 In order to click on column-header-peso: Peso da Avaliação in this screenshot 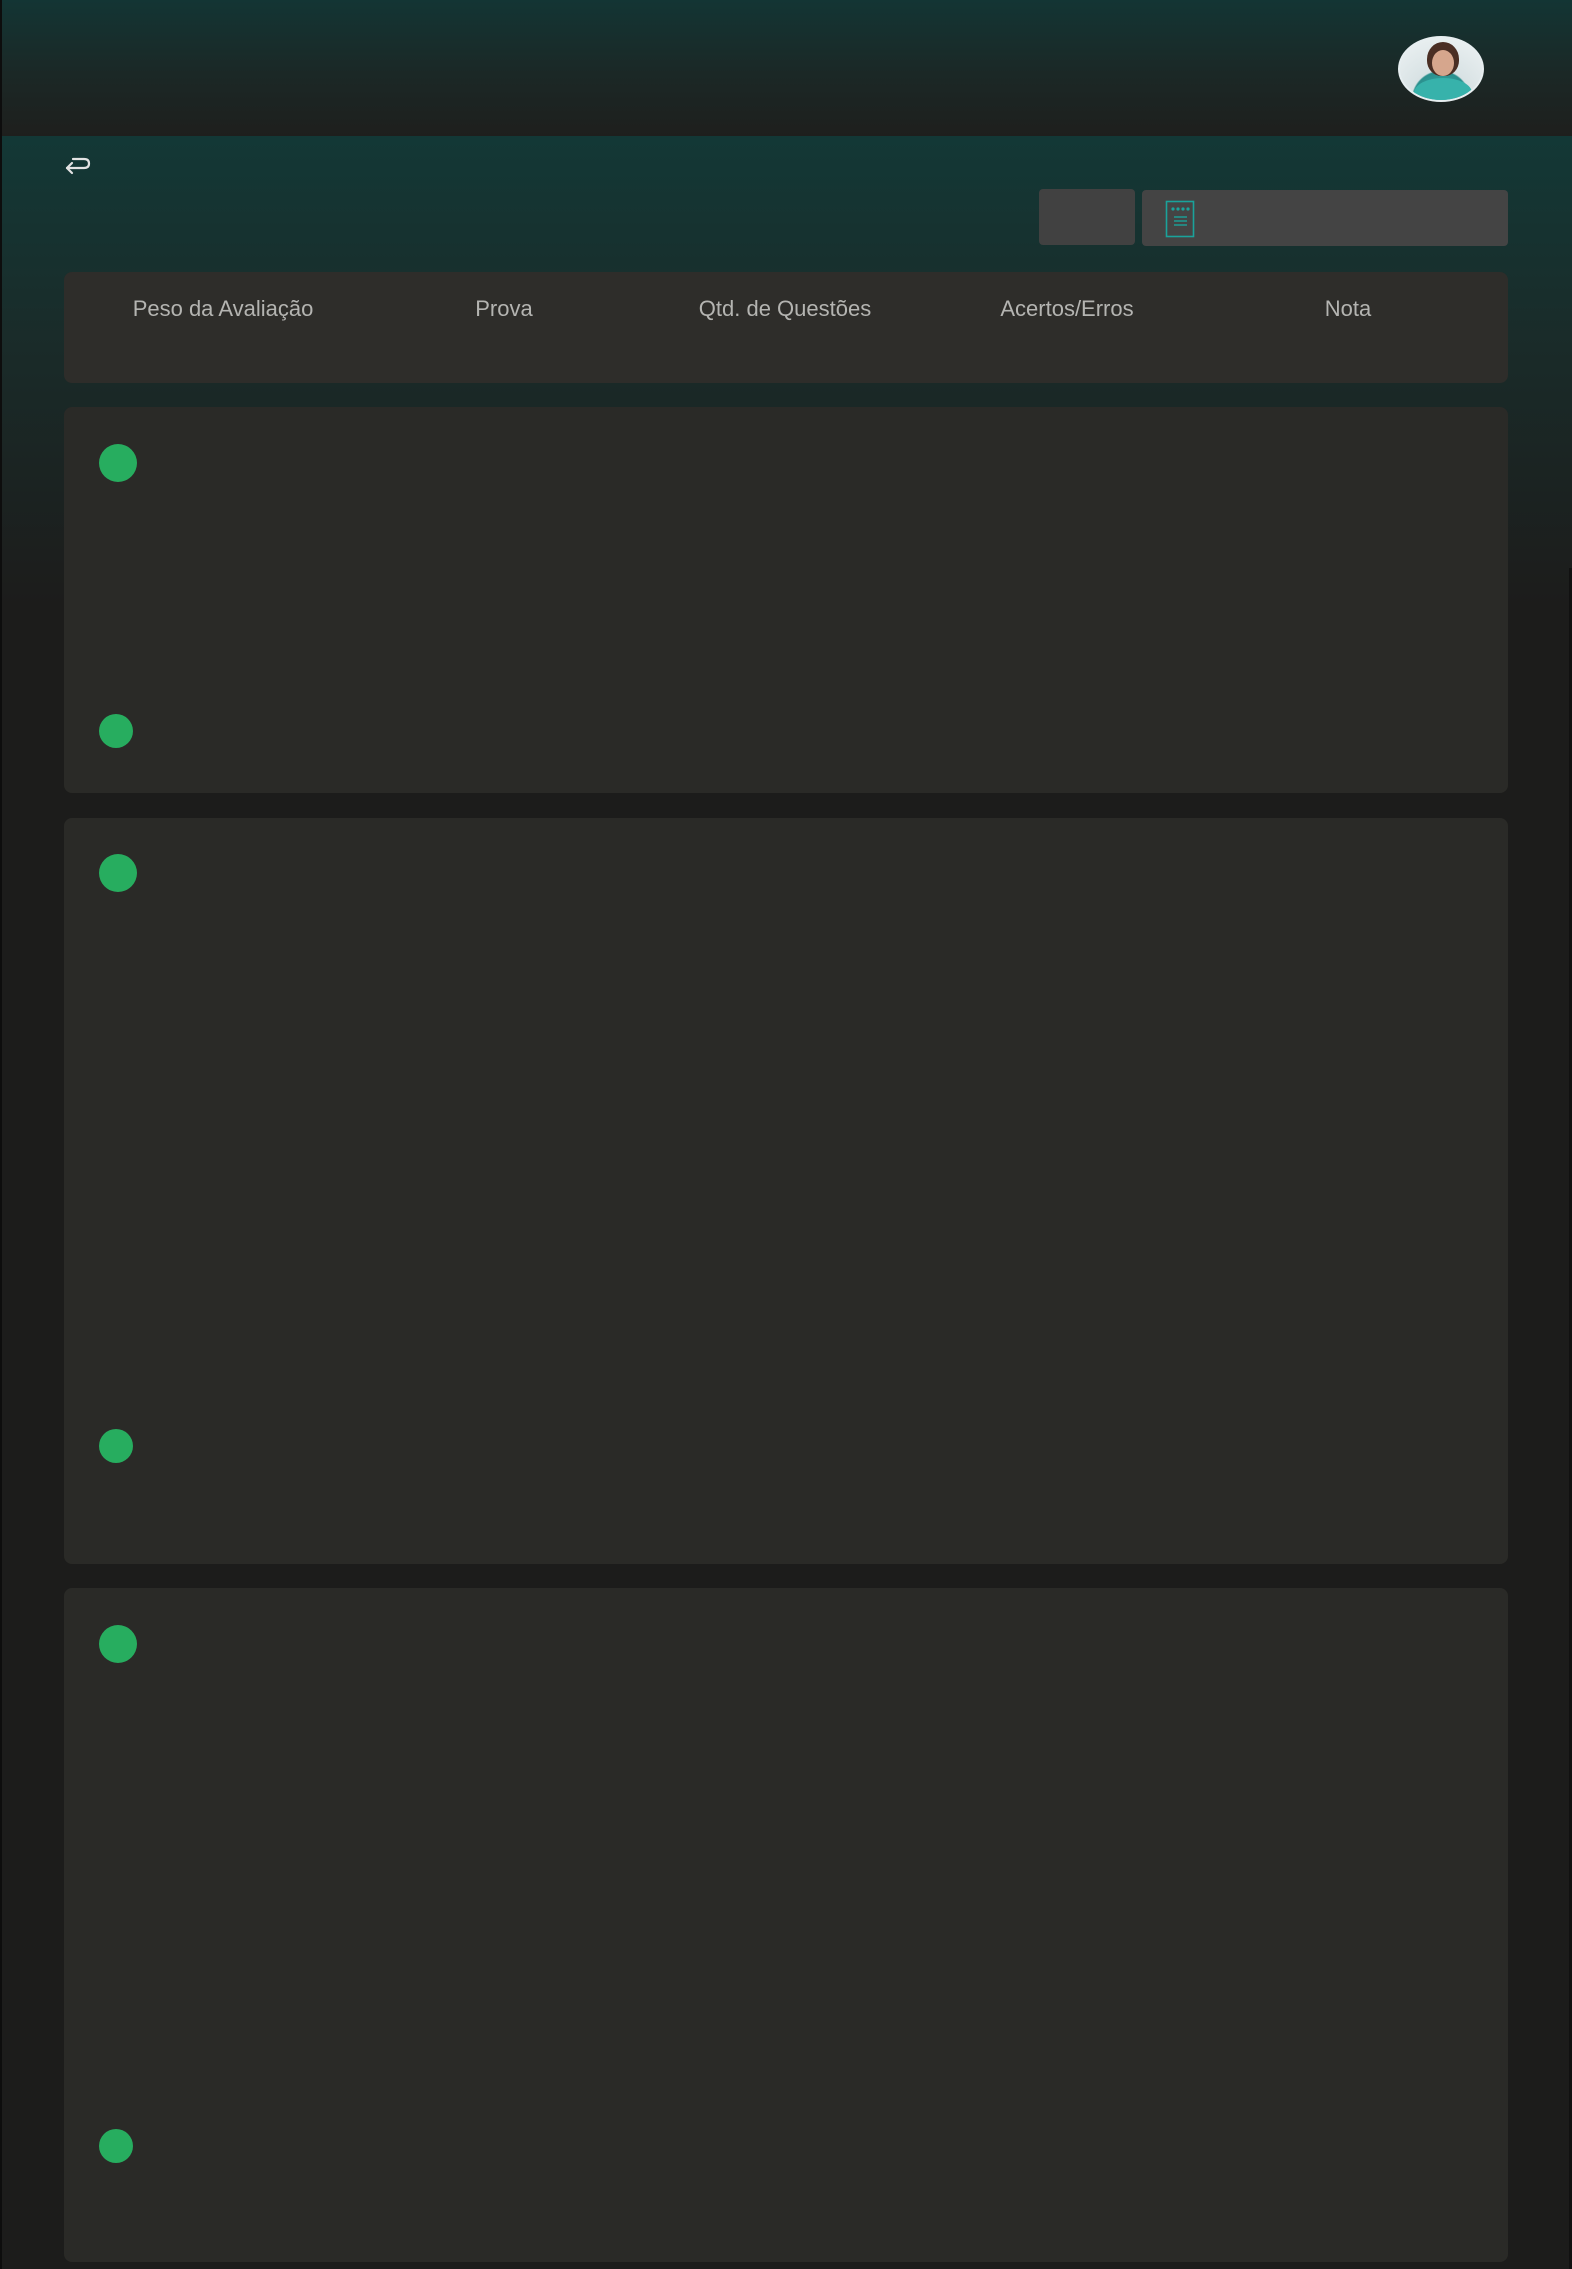, I will do `click(223, 308)`.